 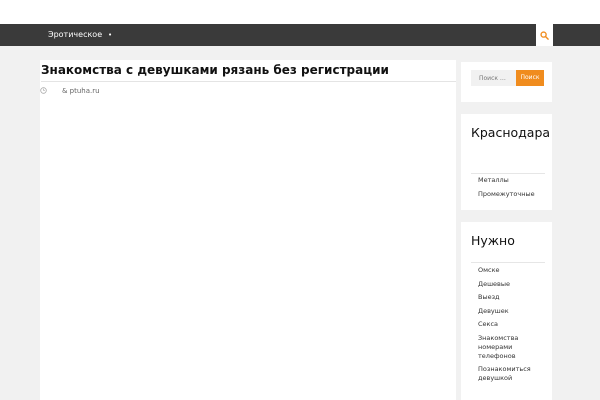 I want to click on search-submit-button: Поиск, so click(x=530, y=78).